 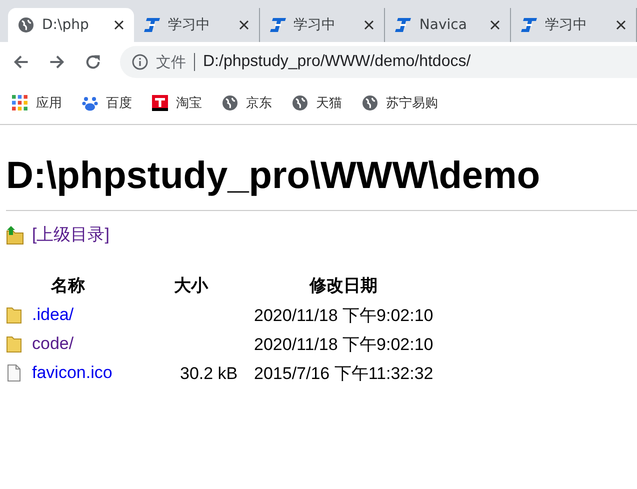 What do you see at coordinates (273, 176) in the screenshot?
I see `page-heading: D:\phpstudy_pro\WWW\demo` at bounding box center [273, 176].